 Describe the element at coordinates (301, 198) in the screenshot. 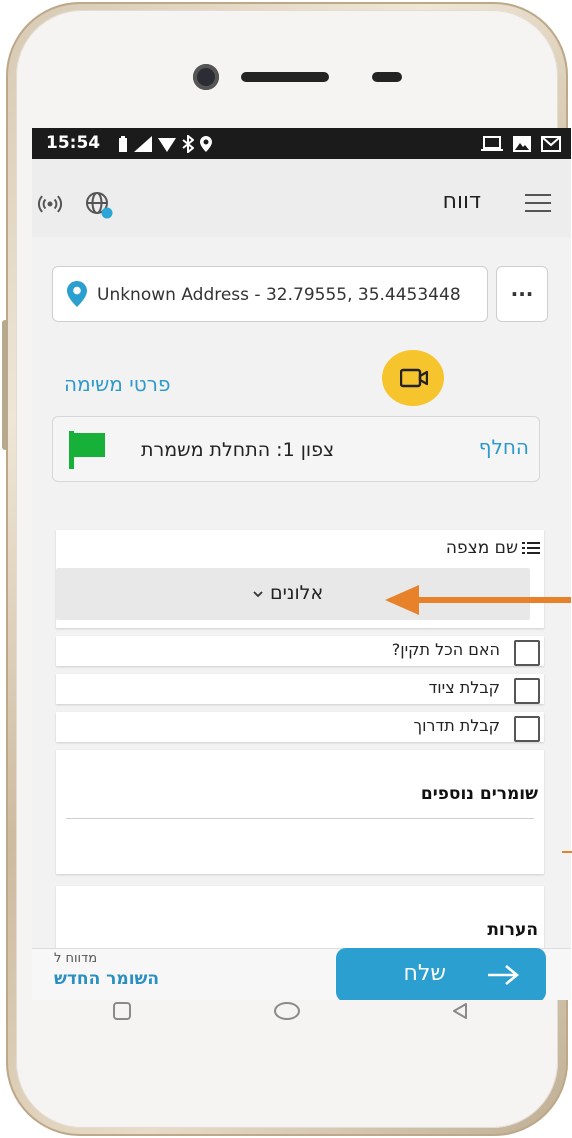

I see `app-bar: דווח` at that location.